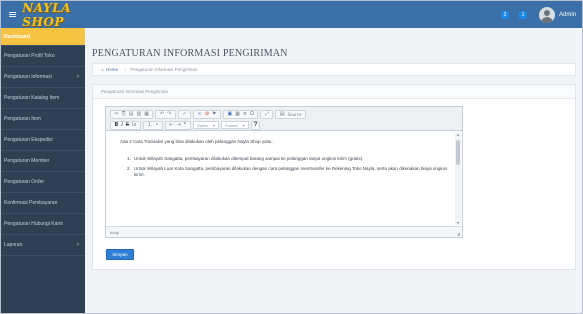 Image resolution: width=583 pixels, height=314 pixels. I want to click on remove-format-icon: Ix, so click(134, 125).